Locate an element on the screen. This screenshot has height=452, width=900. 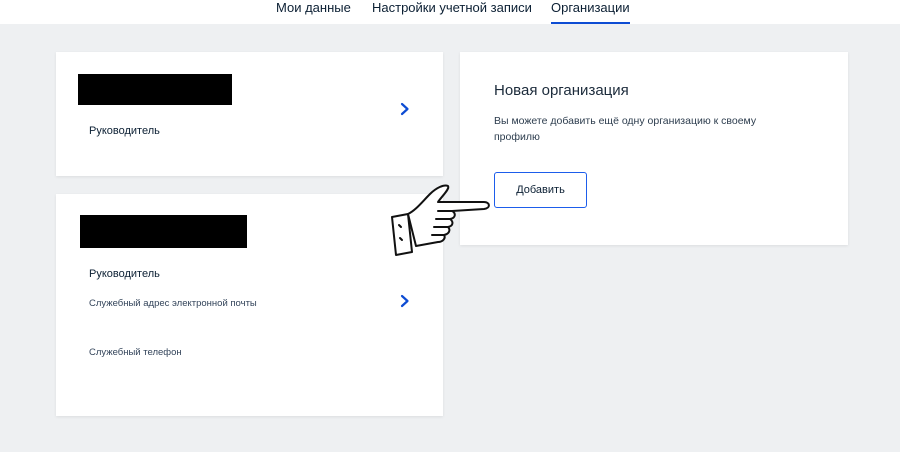
add-organization-button: Добавить is located at coordinates (540, 190).